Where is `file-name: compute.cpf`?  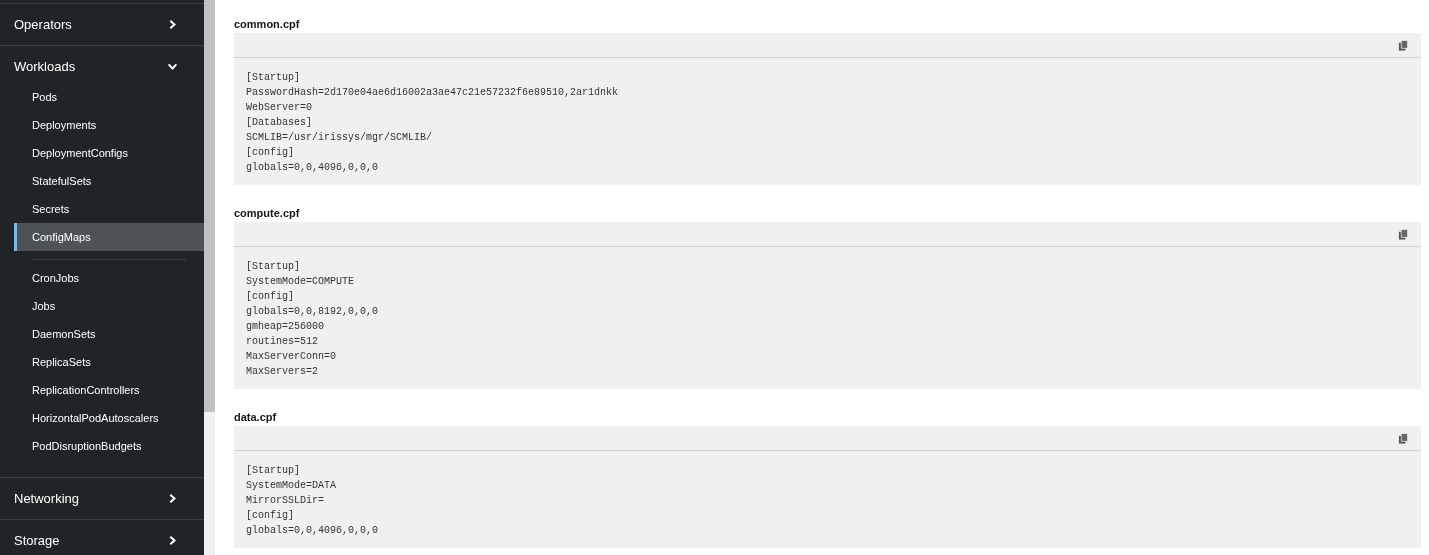 file-name: compute.cpf is located at coordinates (267, 213).